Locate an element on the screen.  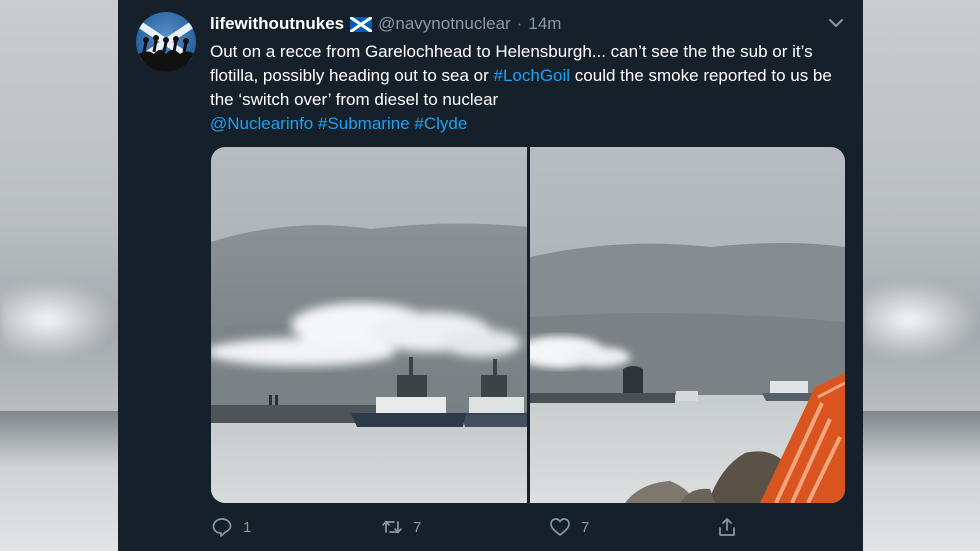
tweet-header: lifewithoutnukes @navynotnuclear · 14m is located at coordinates (385, 24).